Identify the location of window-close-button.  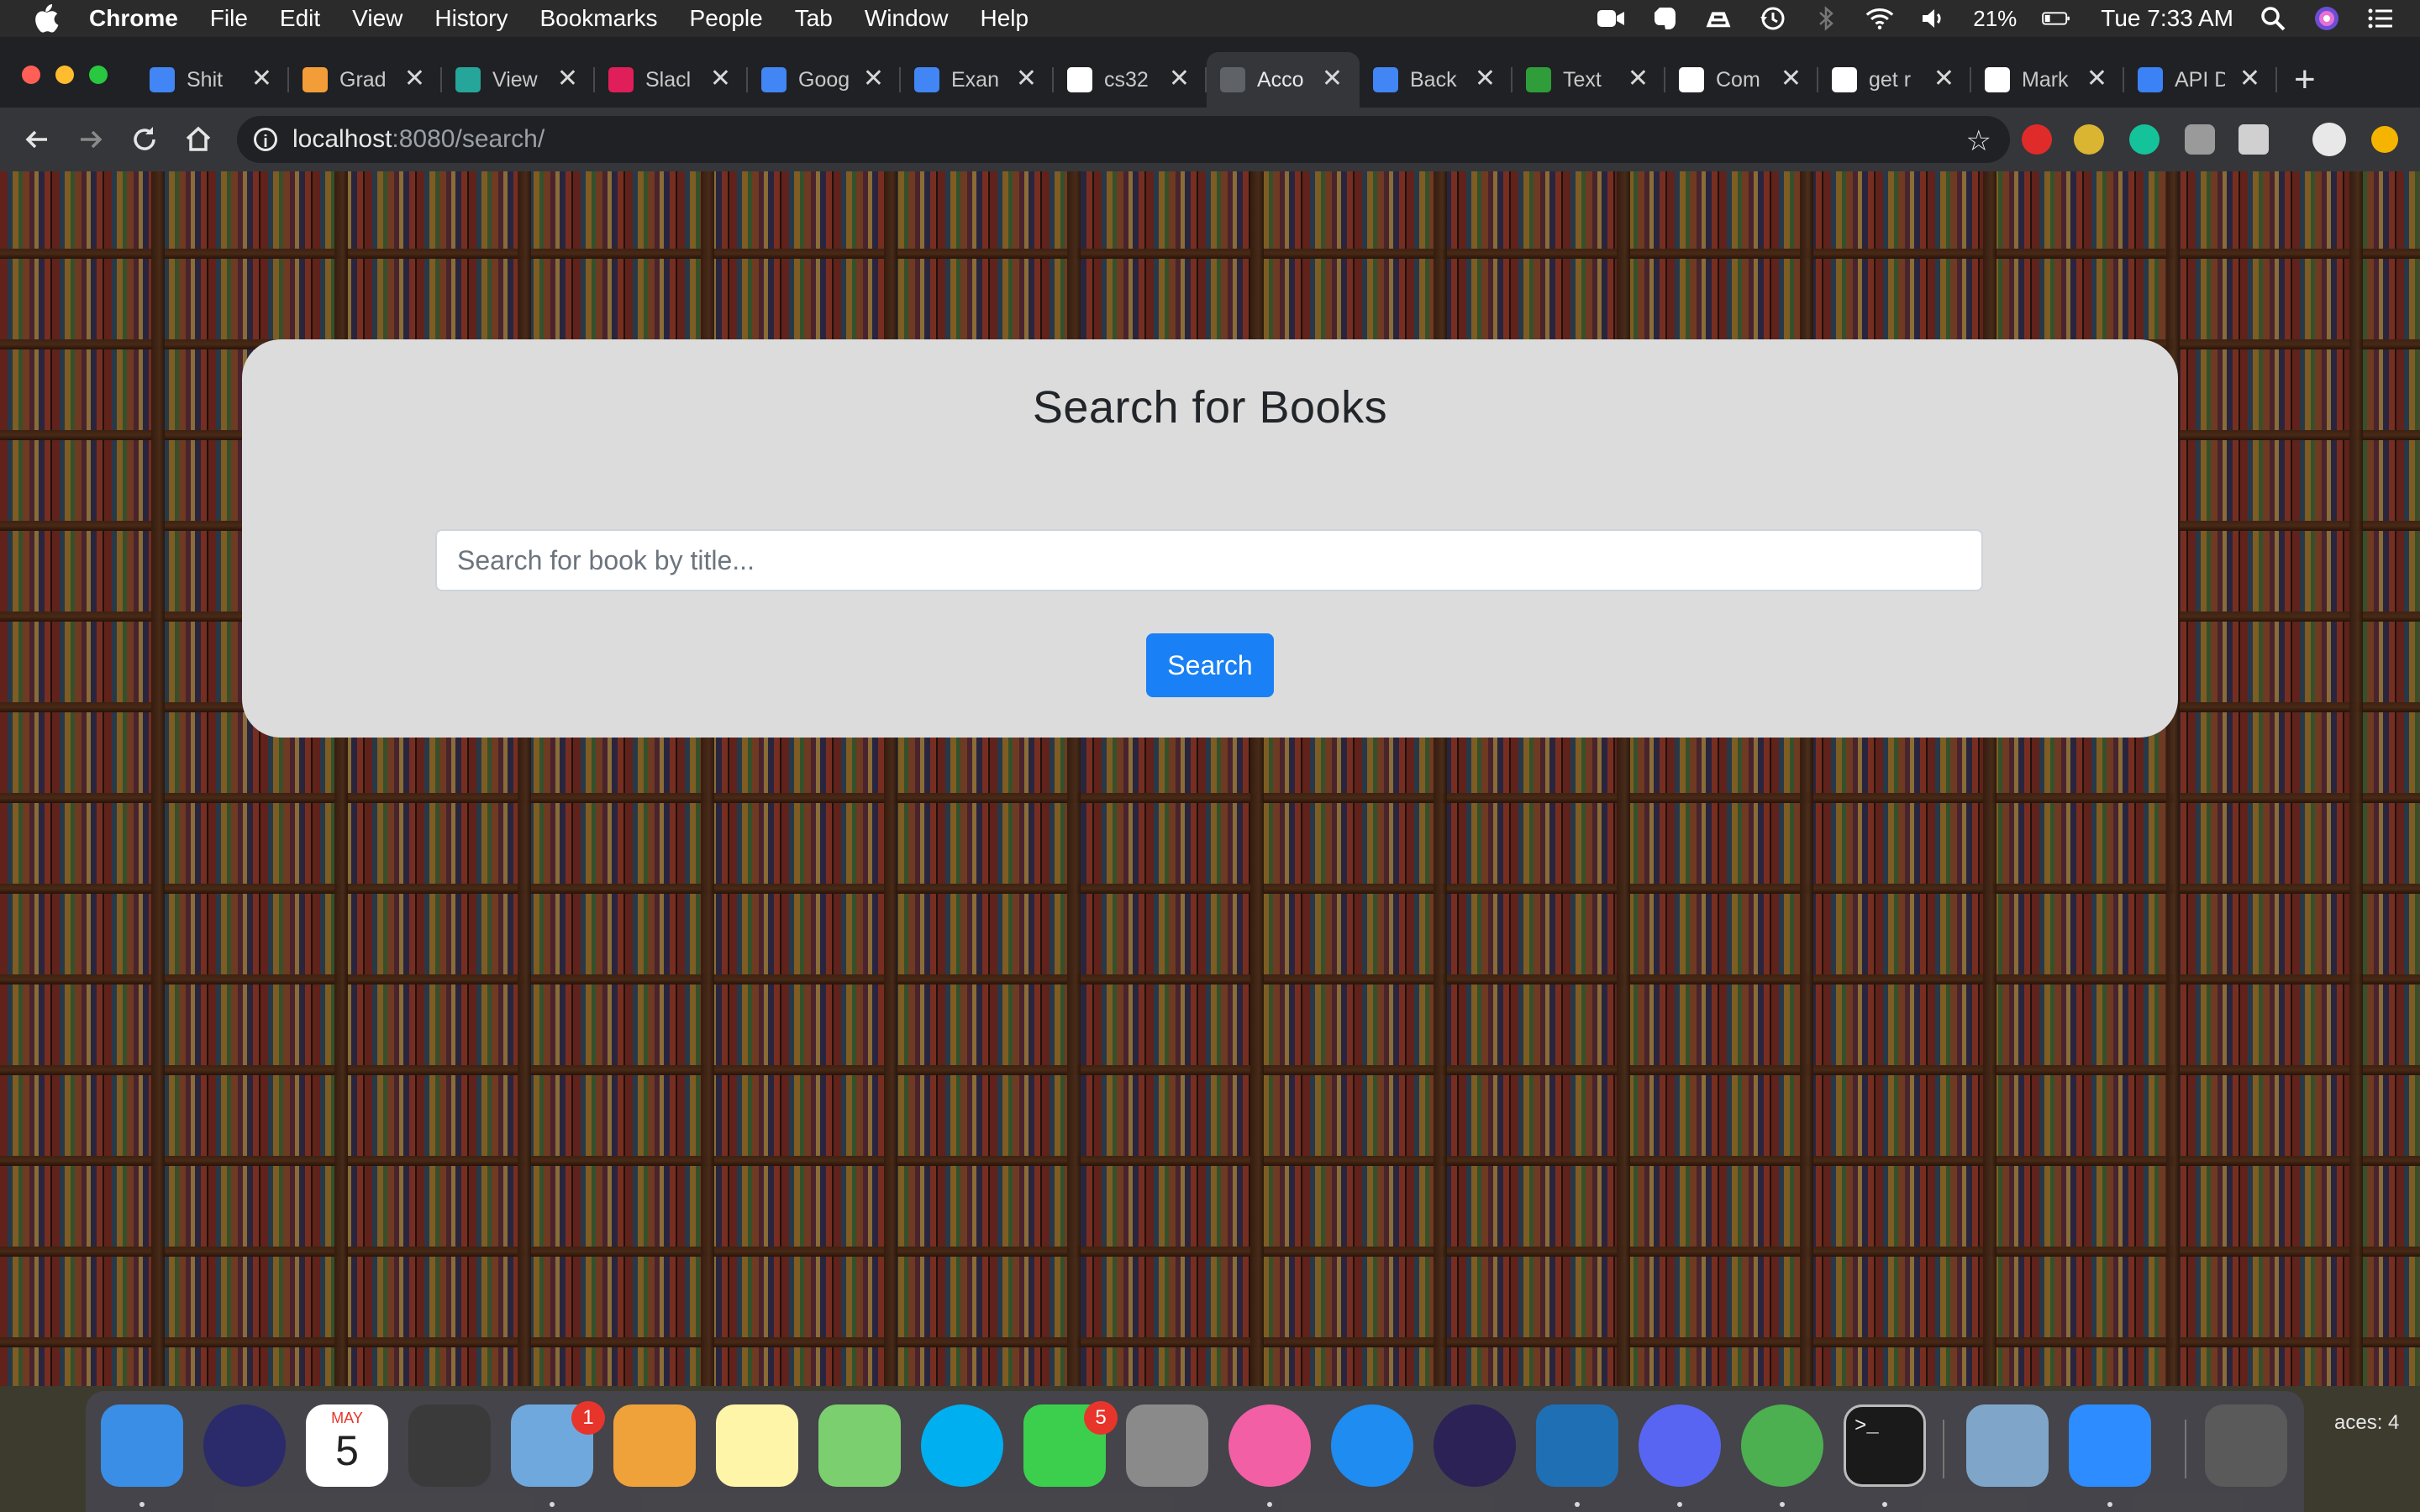
(31, 75).